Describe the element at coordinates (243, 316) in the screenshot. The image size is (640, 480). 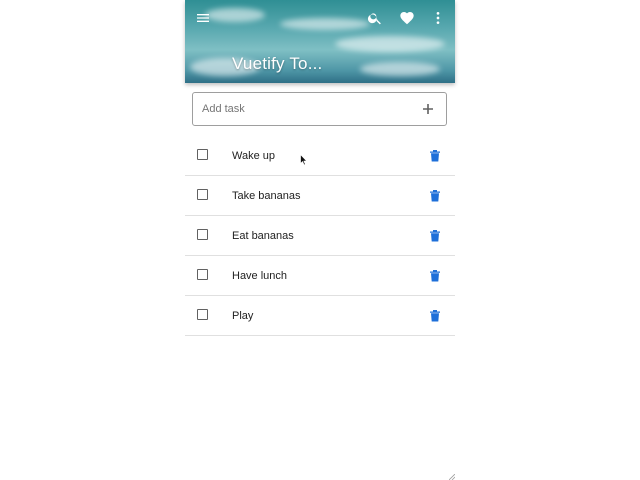
I see `task-label: Play` at that location.